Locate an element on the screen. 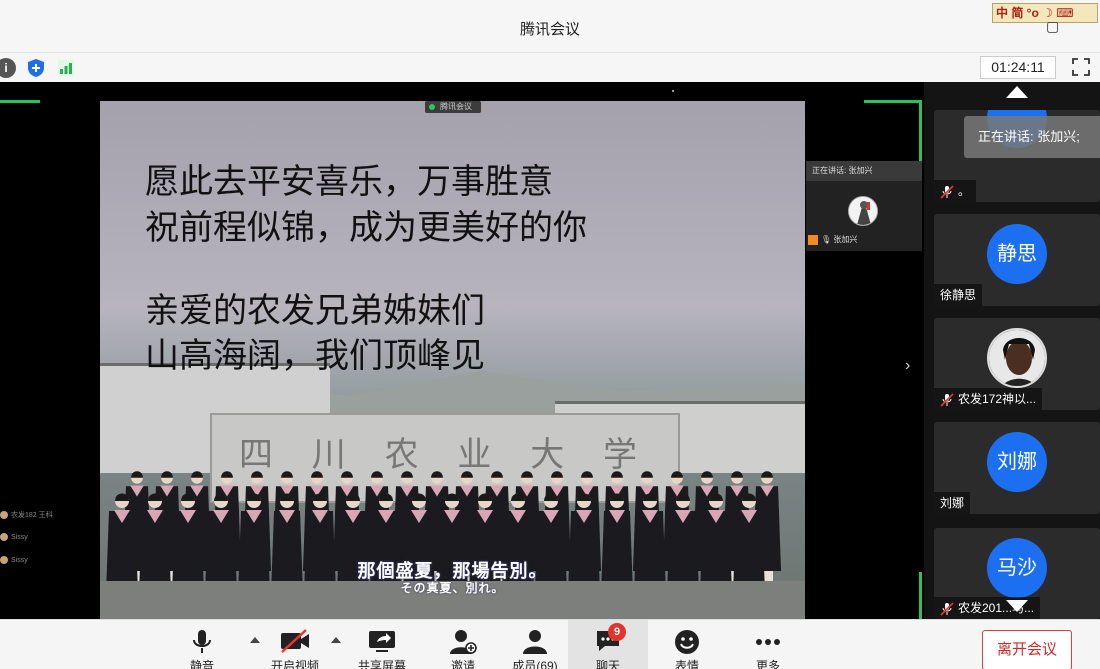 The image size is (1100, 669). window-title: 腾讯会议 is located at coordinates (549, 29).